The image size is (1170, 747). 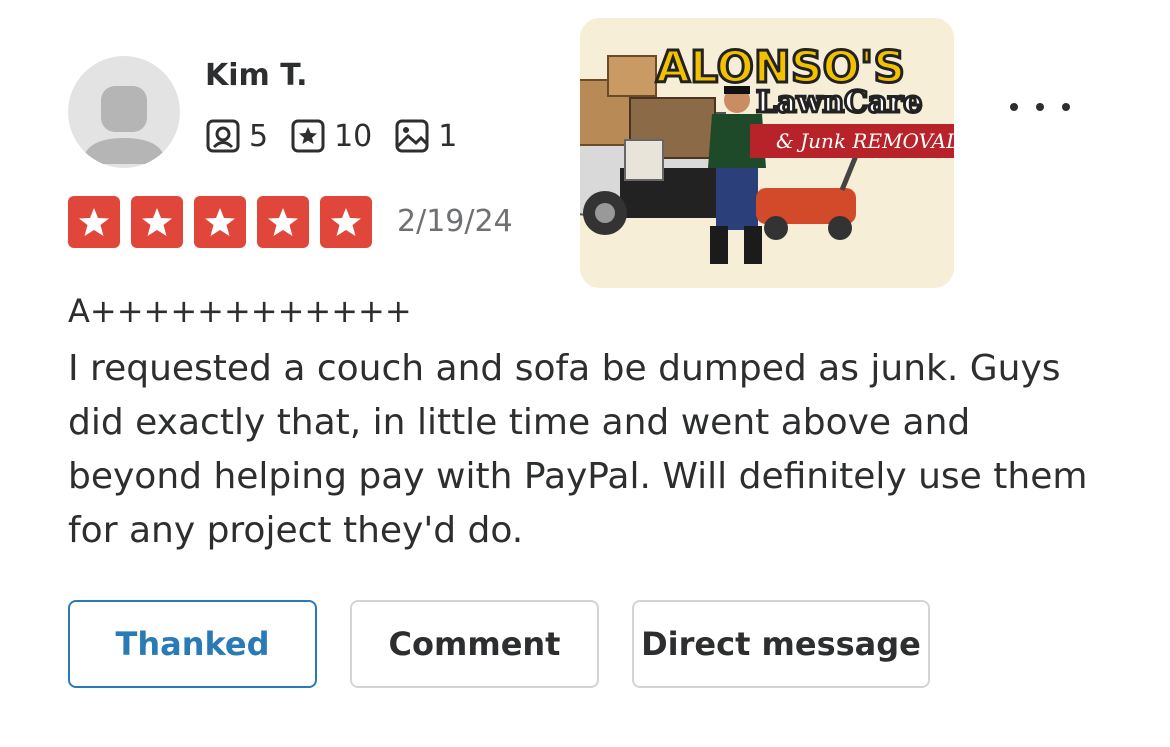 I want to click on more-horizontal-icon, so click(x=1040, y=107).